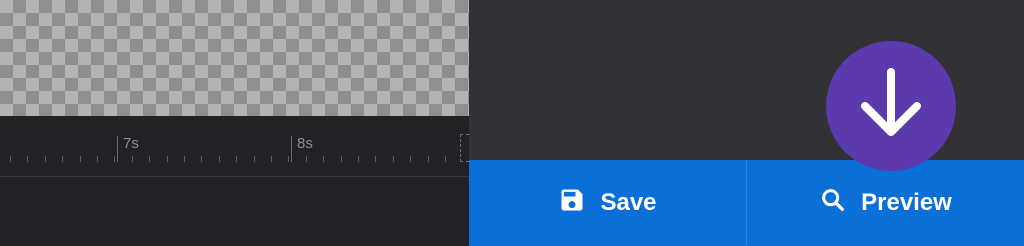 This screenshot has height=246, width=1024. I want to click on download-button, so click(891, 106).